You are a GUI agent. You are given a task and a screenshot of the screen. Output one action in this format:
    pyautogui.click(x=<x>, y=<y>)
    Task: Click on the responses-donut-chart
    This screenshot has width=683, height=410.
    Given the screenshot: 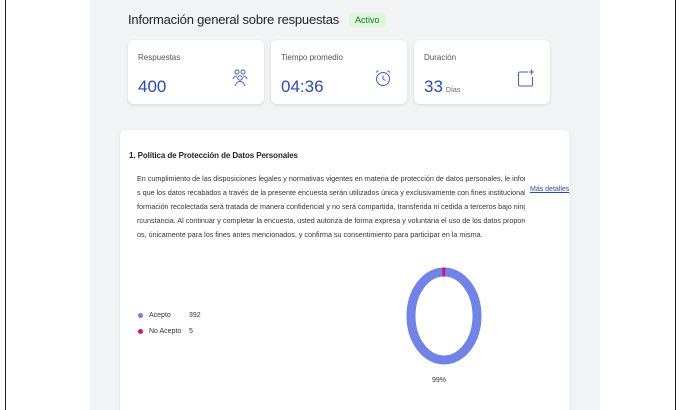 What is the action you would take?
    pyautogui.click(x=444, y=316)
    